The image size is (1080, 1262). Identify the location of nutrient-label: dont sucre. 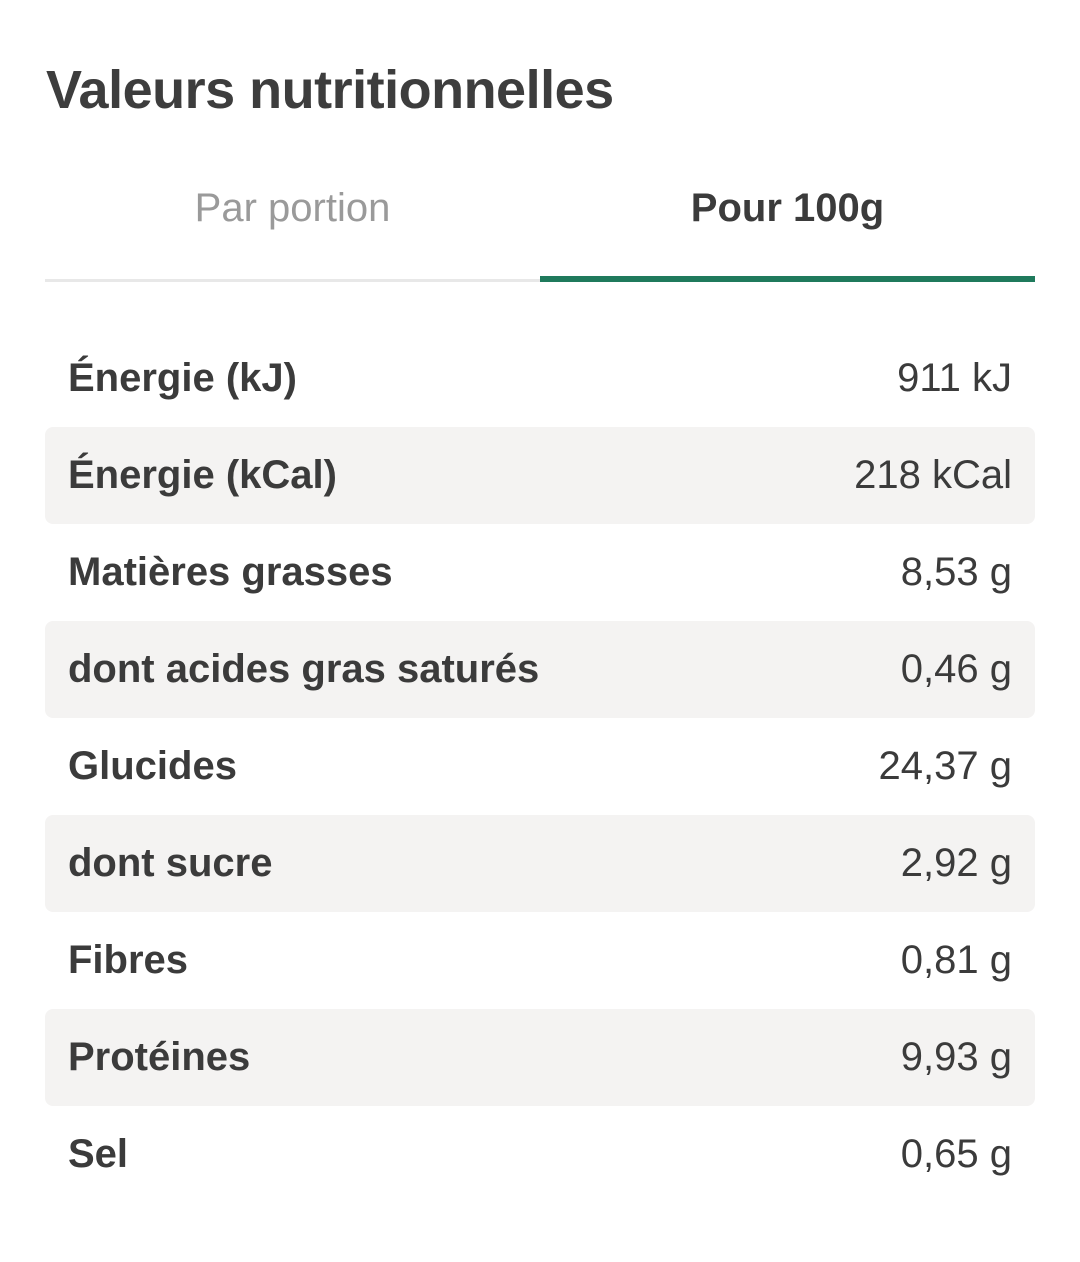
(170, 863).